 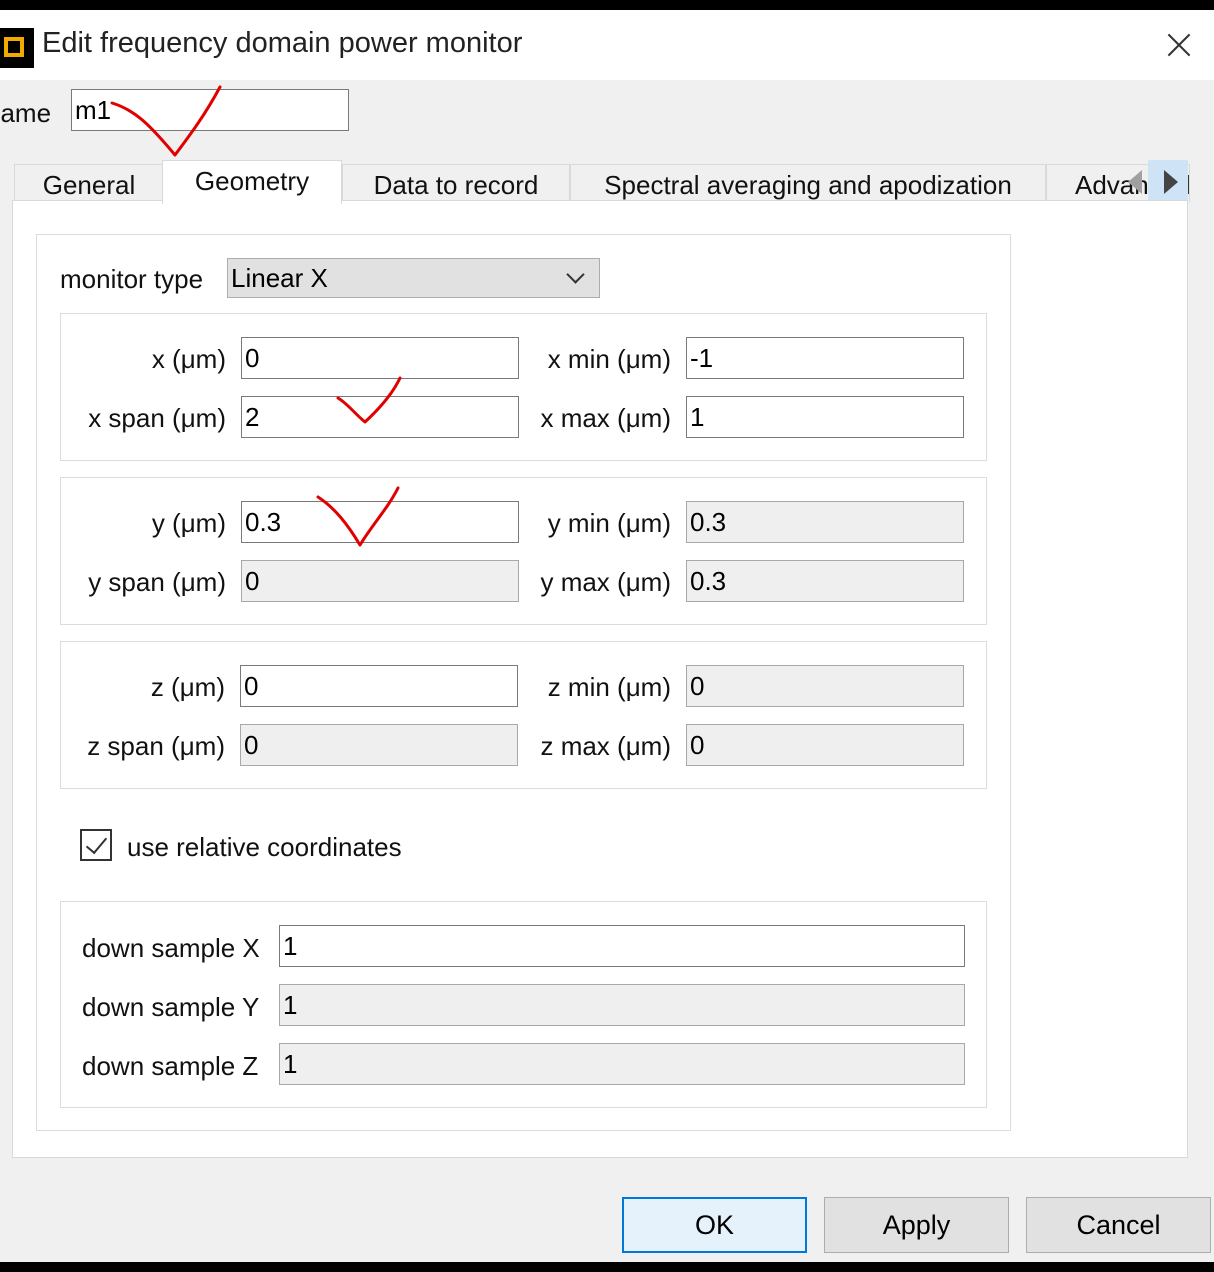 I want to click on y-max-input: 0.3, so click(x=825, y=581).